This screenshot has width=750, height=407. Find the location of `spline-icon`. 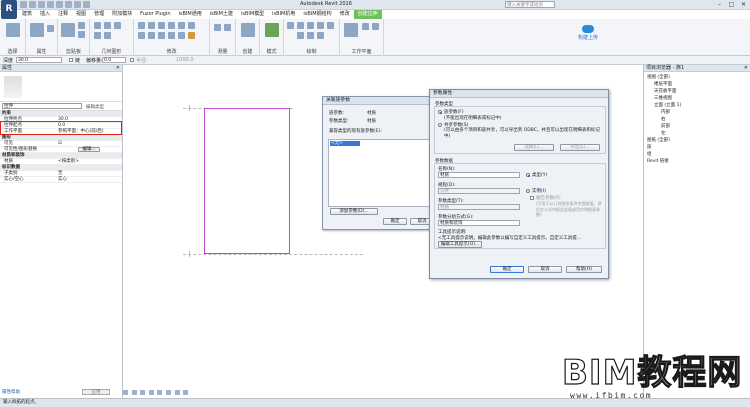

spline-icon is located at coordinates (310, 35).